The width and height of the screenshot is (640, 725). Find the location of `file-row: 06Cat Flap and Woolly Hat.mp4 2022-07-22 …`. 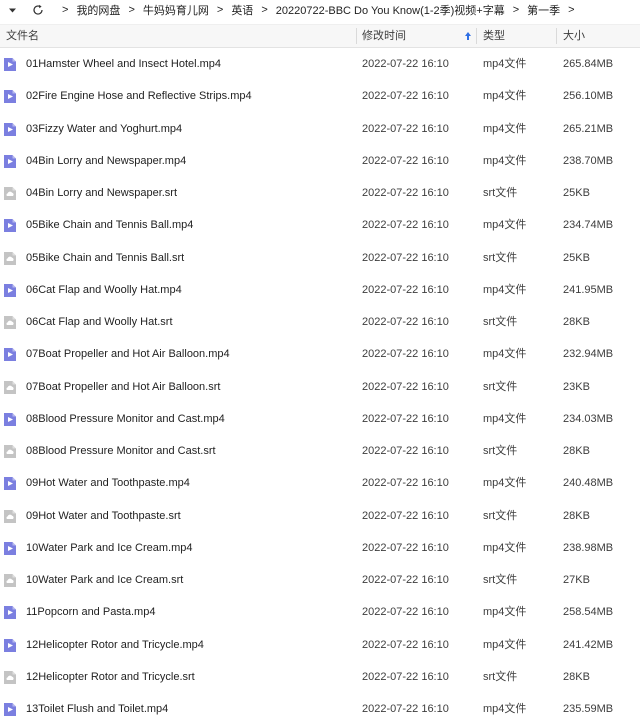

file-row: 06Cat Flap and Woolly Hat.mp4 2022-07-22 … is located at coordinates (320, 290).